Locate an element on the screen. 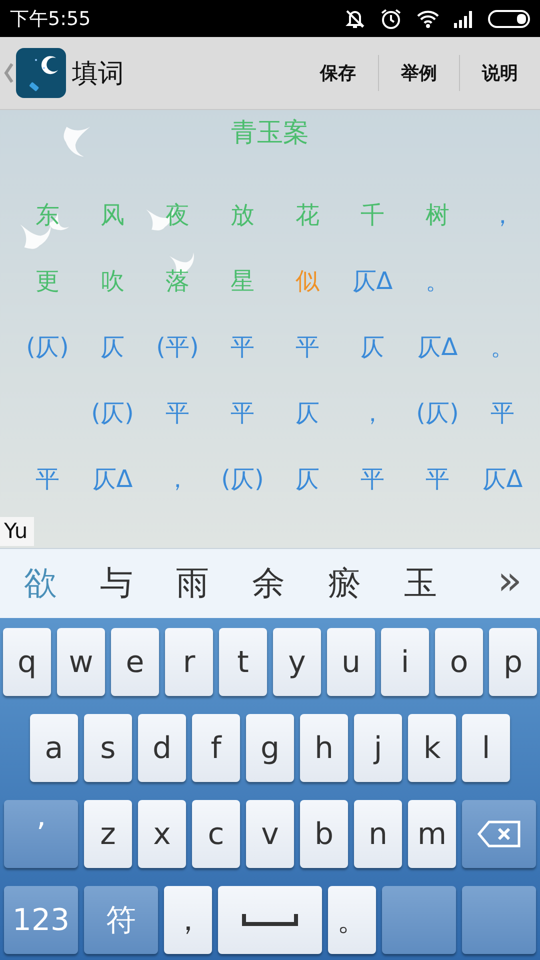  candidate-word: 玉 is located at coordinates (442, 583).